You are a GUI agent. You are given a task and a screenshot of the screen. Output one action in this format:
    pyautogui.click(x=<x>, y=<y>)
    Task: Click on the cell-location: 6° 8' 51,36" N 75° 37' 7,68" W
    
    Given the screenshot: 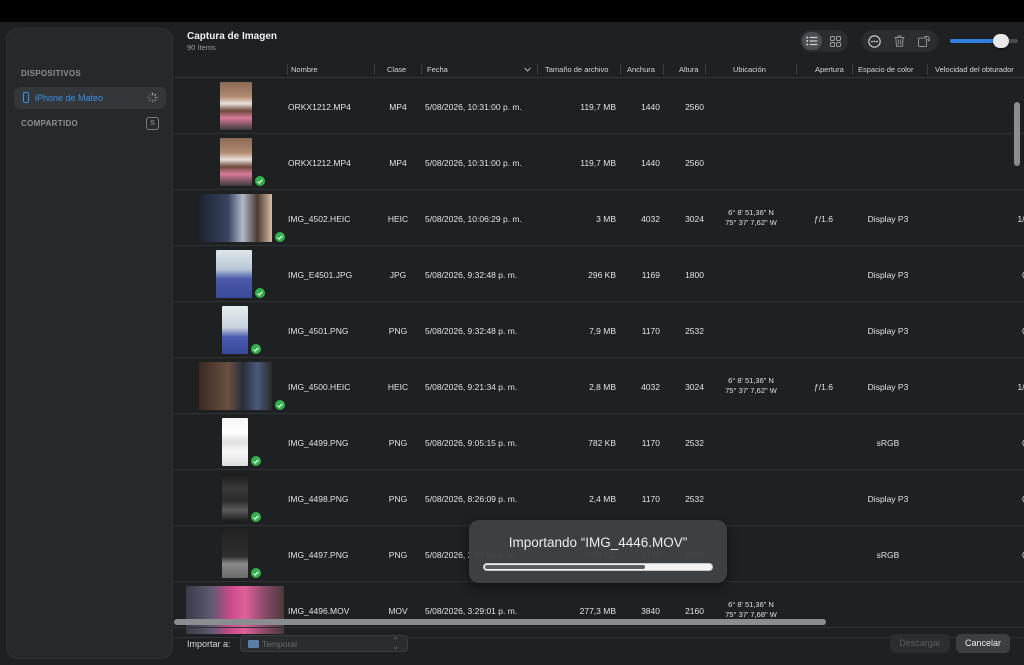 What is the action you would take?
    pyautogui.click(x=751, y=610)
    